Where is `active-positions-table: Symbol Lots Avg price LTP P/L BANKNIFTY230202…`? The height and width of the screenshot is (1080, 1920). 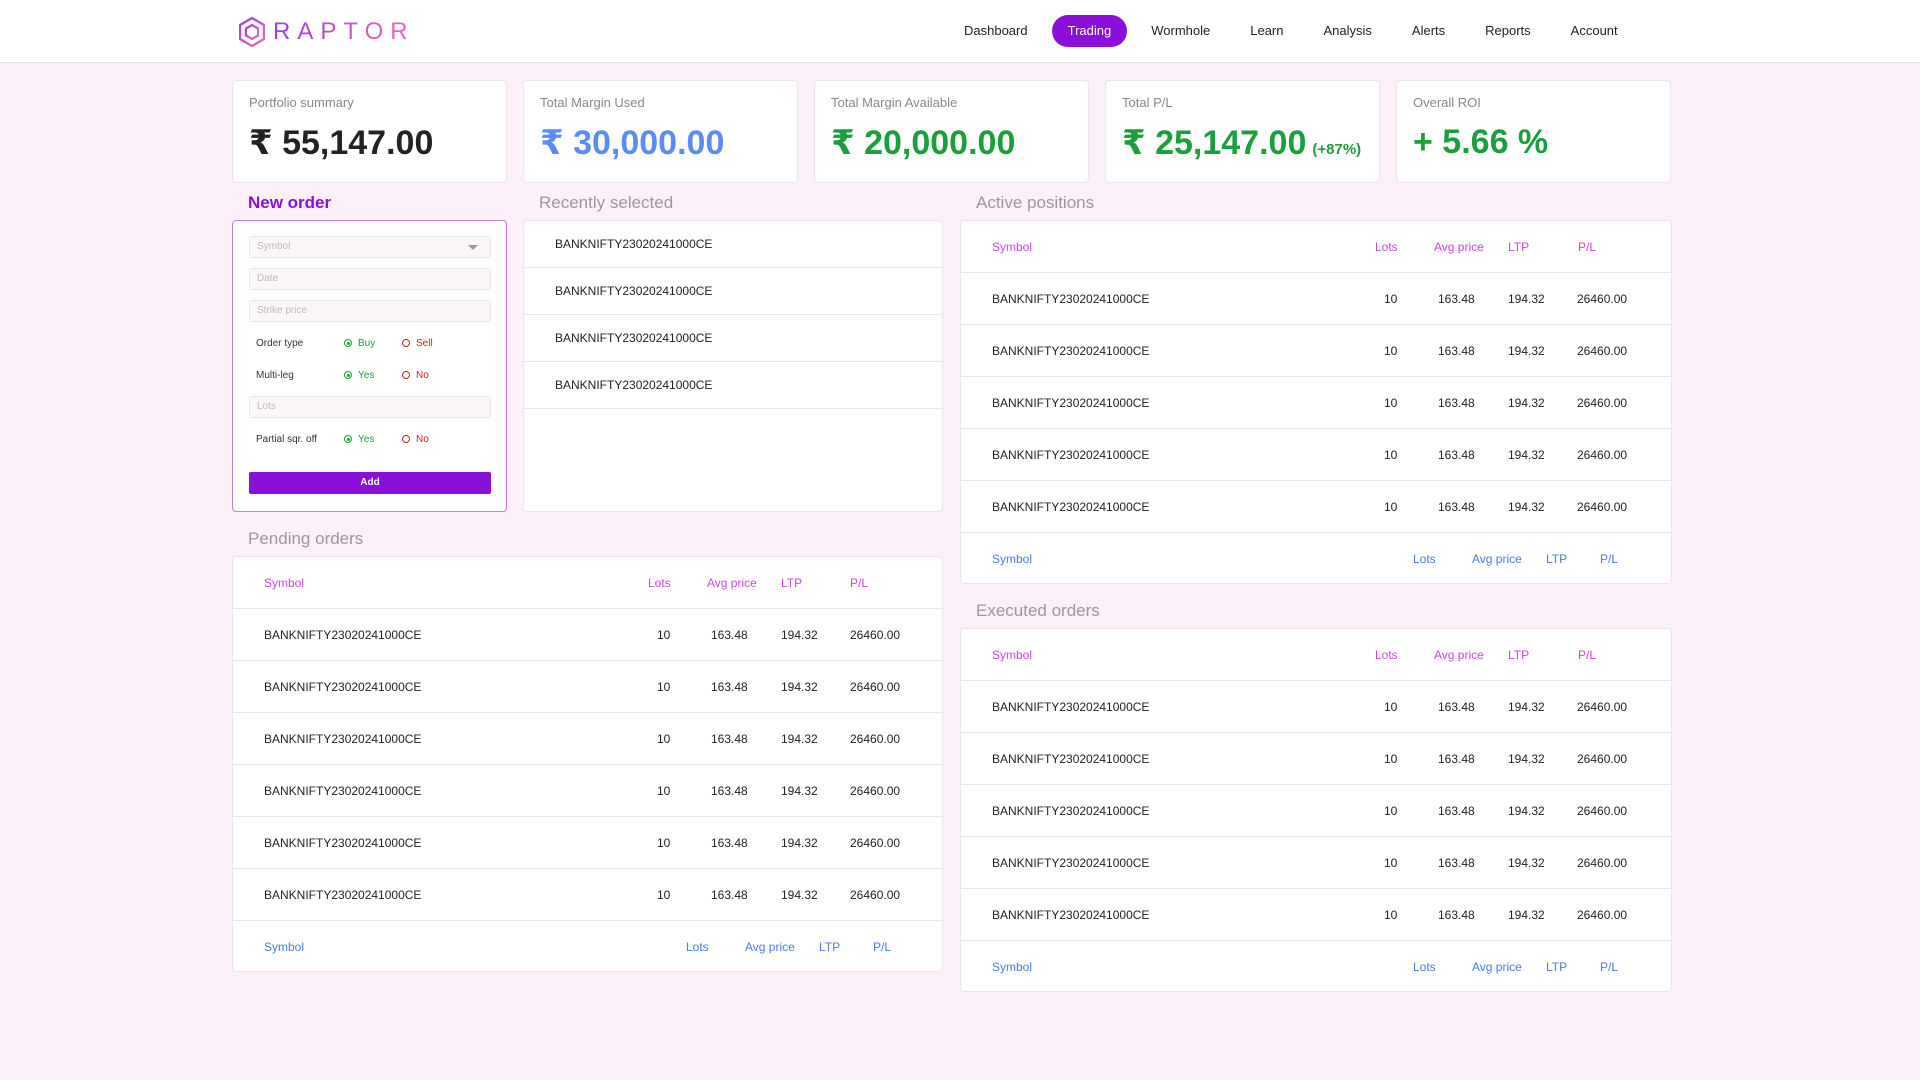 active-positions-table: Symbol Lots Avg price LTP P/L BANKNIFTY230202… is located at coordinates (1316, 402).